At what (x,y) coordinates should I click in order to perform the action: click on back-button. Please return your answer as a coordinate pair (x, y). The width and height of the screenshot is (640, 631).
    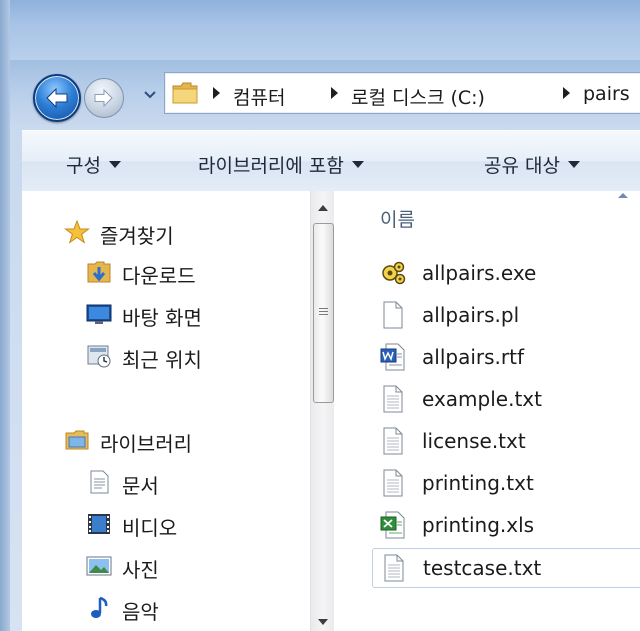
    Looking at the image, I should click on (57, 98).